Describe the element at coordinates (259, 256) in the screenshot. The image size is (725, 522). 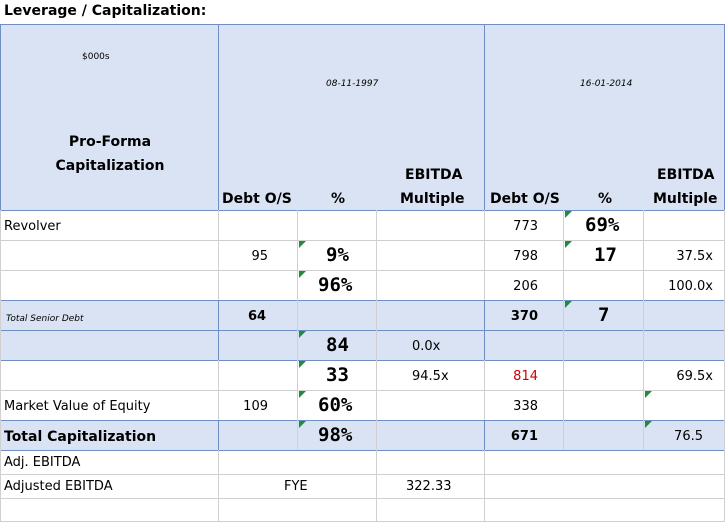
I see `cell-debt1-r2: 95` at that location.